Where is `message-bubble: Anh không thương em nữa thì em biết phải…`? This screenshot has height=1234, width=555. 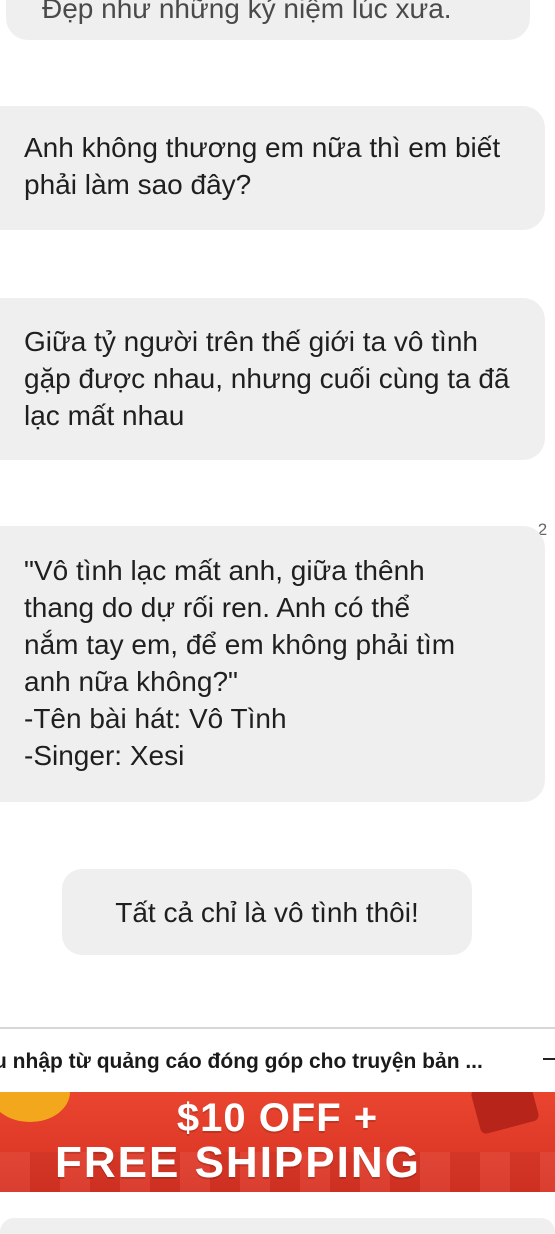
message-bubble: Anh không thương em nữa thì em biết phải… is located at coordinates (272, 168).